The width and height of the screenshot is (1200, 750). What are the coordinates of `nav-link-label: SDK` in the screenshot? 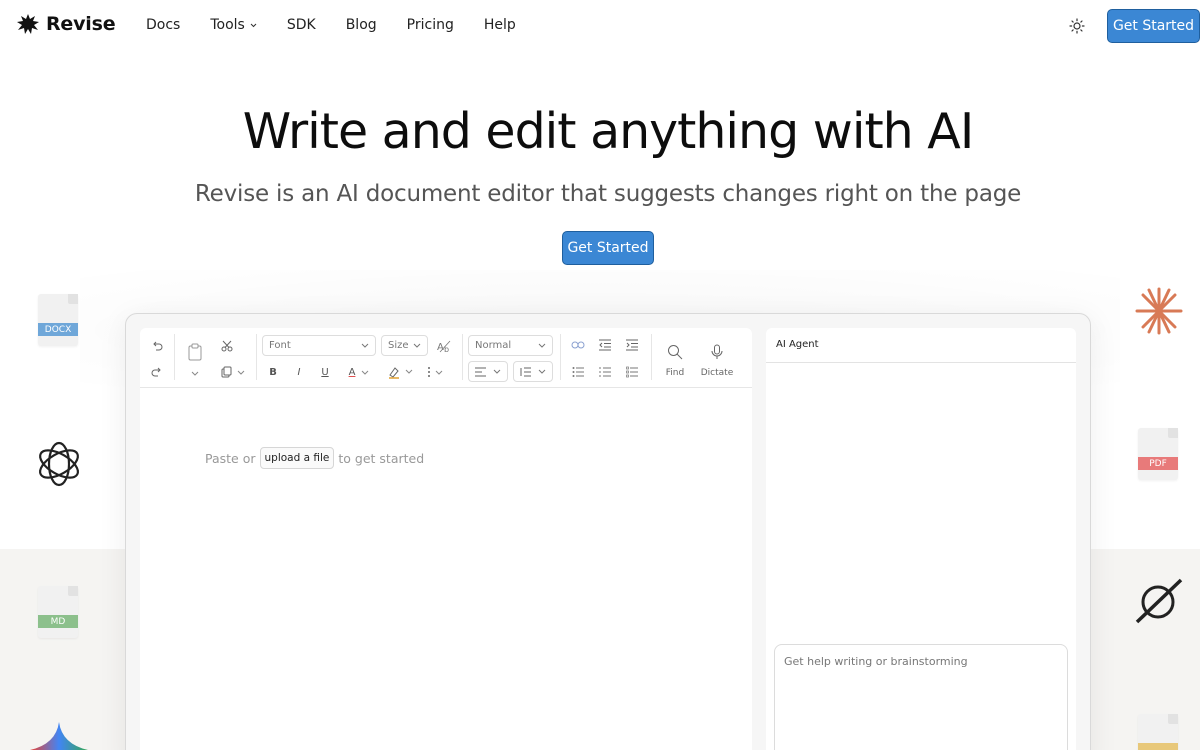 It's located at (301, 25).